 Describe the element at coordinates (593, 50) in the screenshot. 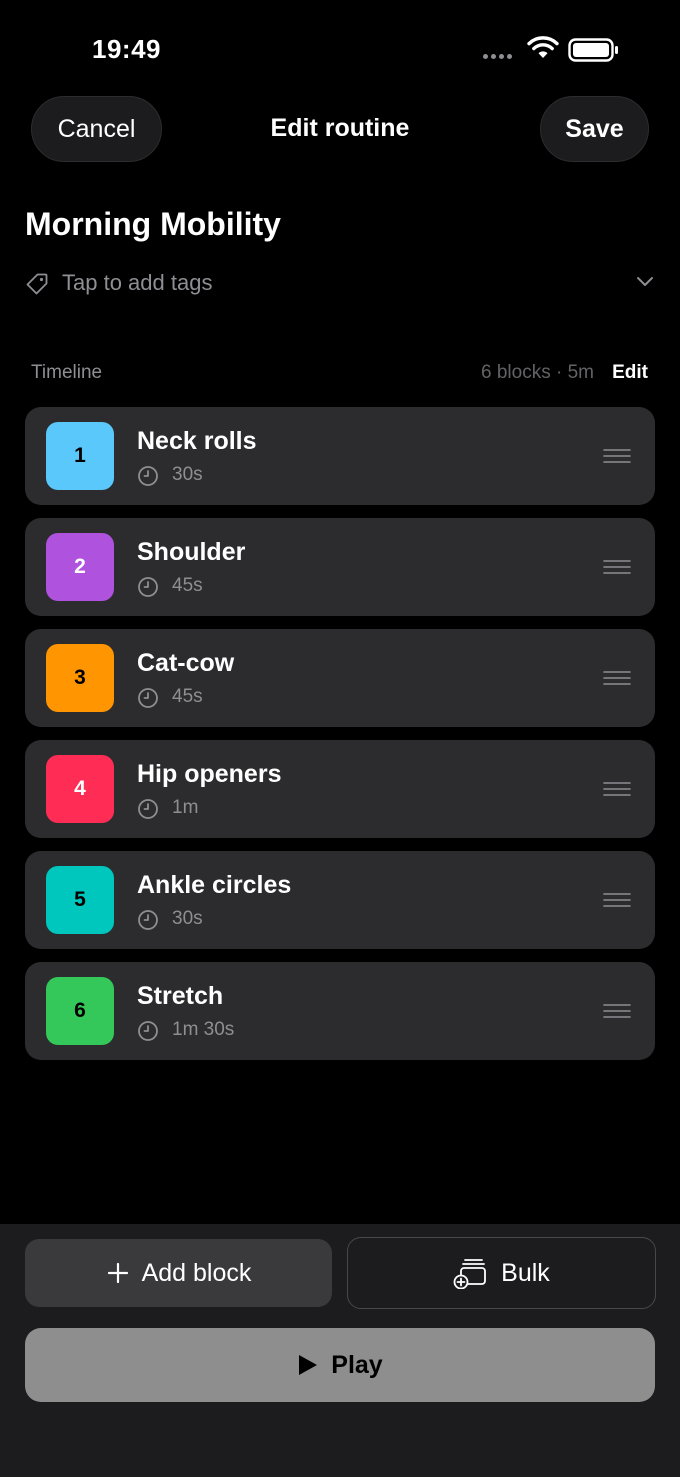

I see `battery-icon` at that location.